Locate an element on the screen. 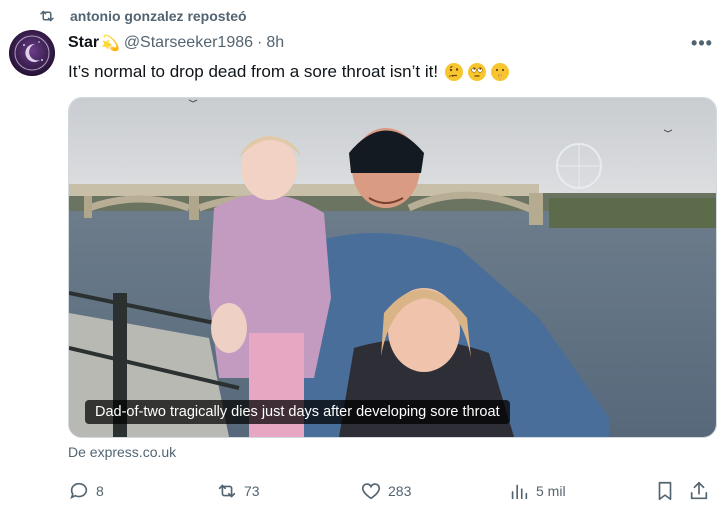 This screenshot has height=510, width=724. views-icon is located at coordinates (519, 492).